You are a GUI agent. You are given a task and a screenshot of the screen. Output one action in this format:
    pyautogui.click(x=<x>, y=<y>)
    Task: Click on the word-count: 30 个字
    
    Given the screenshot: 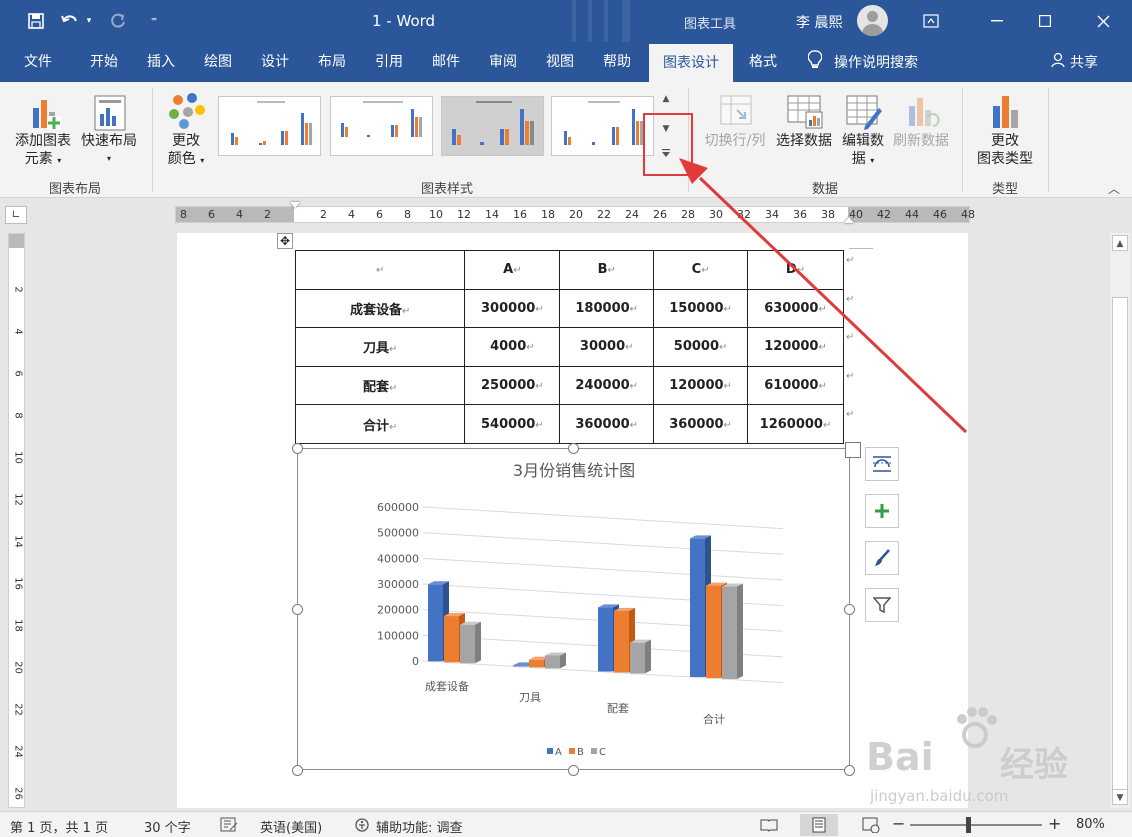 What is the action you would take?
    pyautogui.click(x=167, y=826)
    